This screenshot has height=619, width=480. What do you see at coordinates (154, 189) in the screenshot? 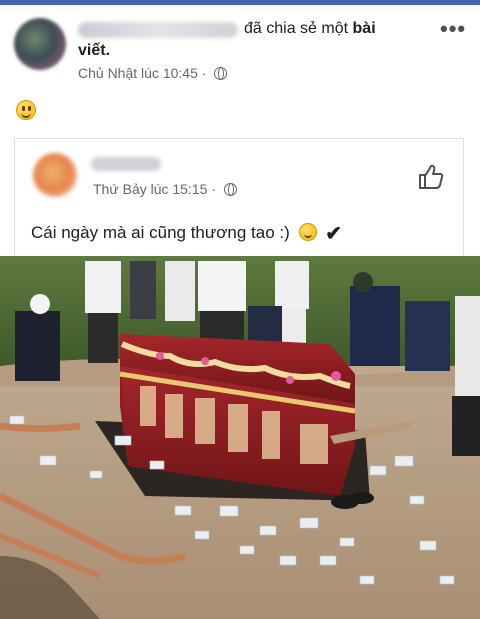
I see `shared-post-timestamp-text: Thứ Bảy lúc 15:15 ·` at bounding box center [154, 189].